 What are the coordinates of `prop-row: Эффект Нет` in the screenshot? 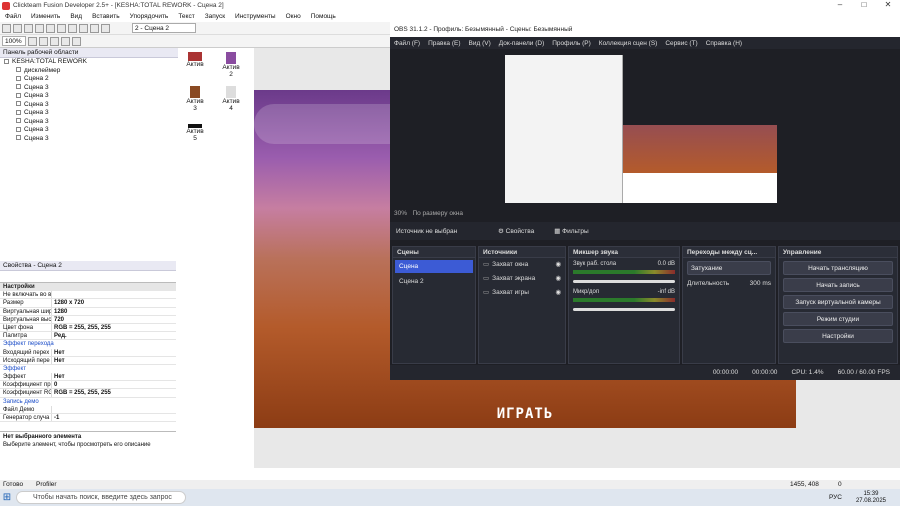 It's located at (88, 377).